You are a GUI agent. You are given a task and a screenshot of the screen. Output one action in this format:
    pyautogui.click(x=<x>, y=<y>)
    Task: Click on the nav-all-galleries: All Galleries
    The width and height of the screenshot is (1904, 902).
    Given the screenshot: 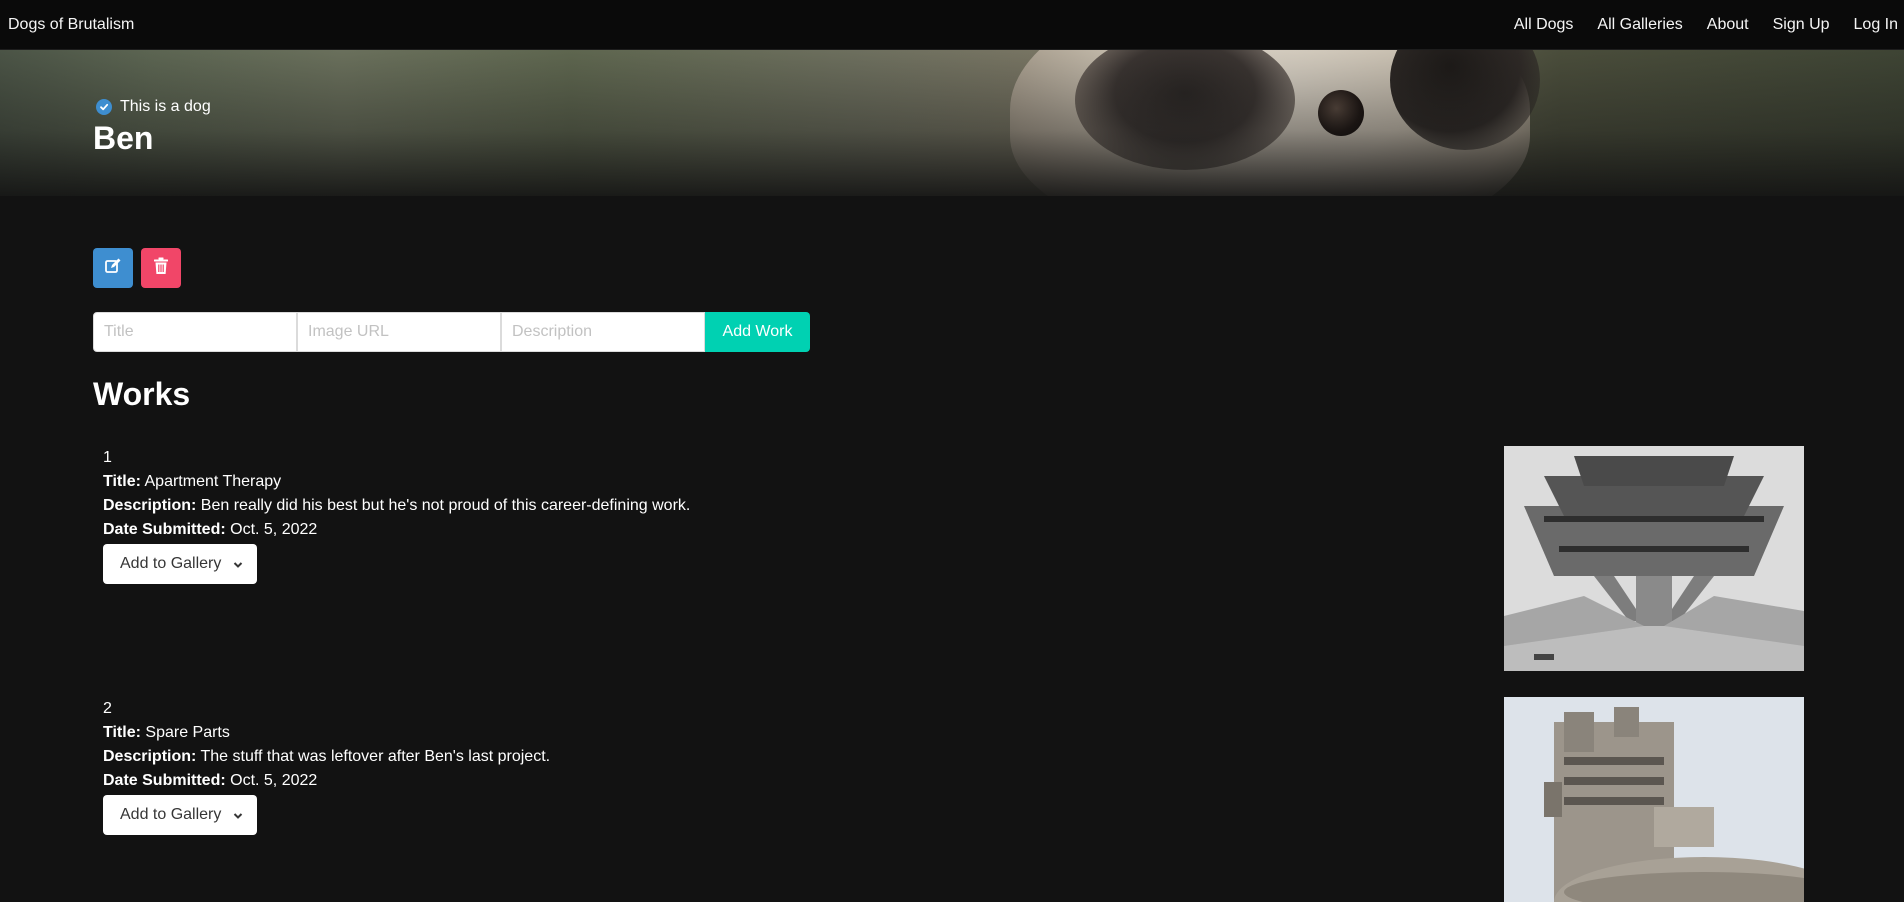 What is the action you would take?
    pyautogui.click(x=1639, y=25)
    